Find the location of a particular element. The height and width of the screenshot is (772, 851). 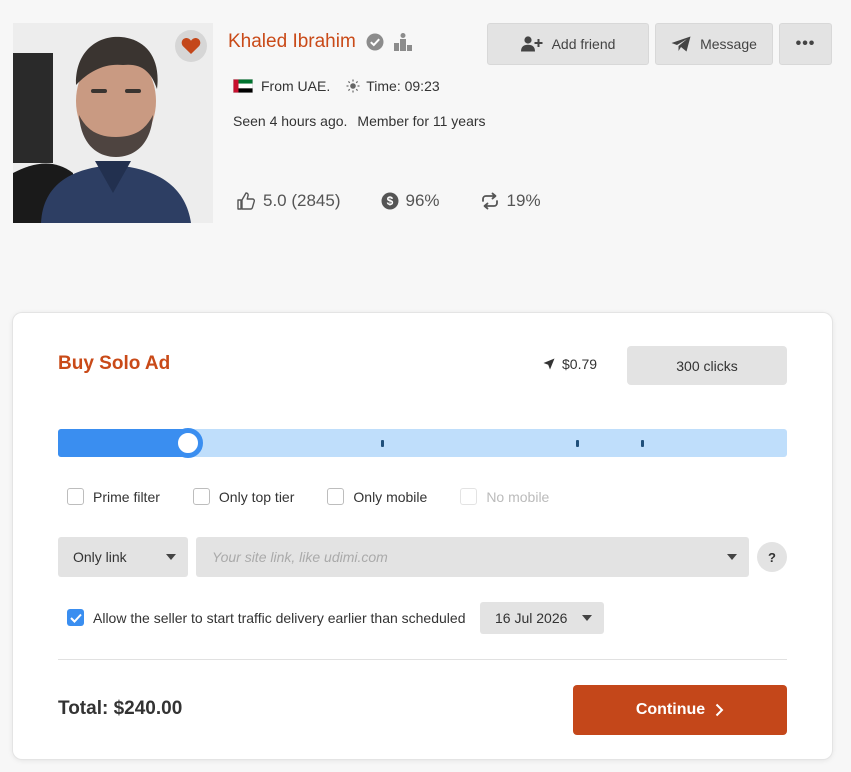

sun-icon is located at coordinates (353, 86).